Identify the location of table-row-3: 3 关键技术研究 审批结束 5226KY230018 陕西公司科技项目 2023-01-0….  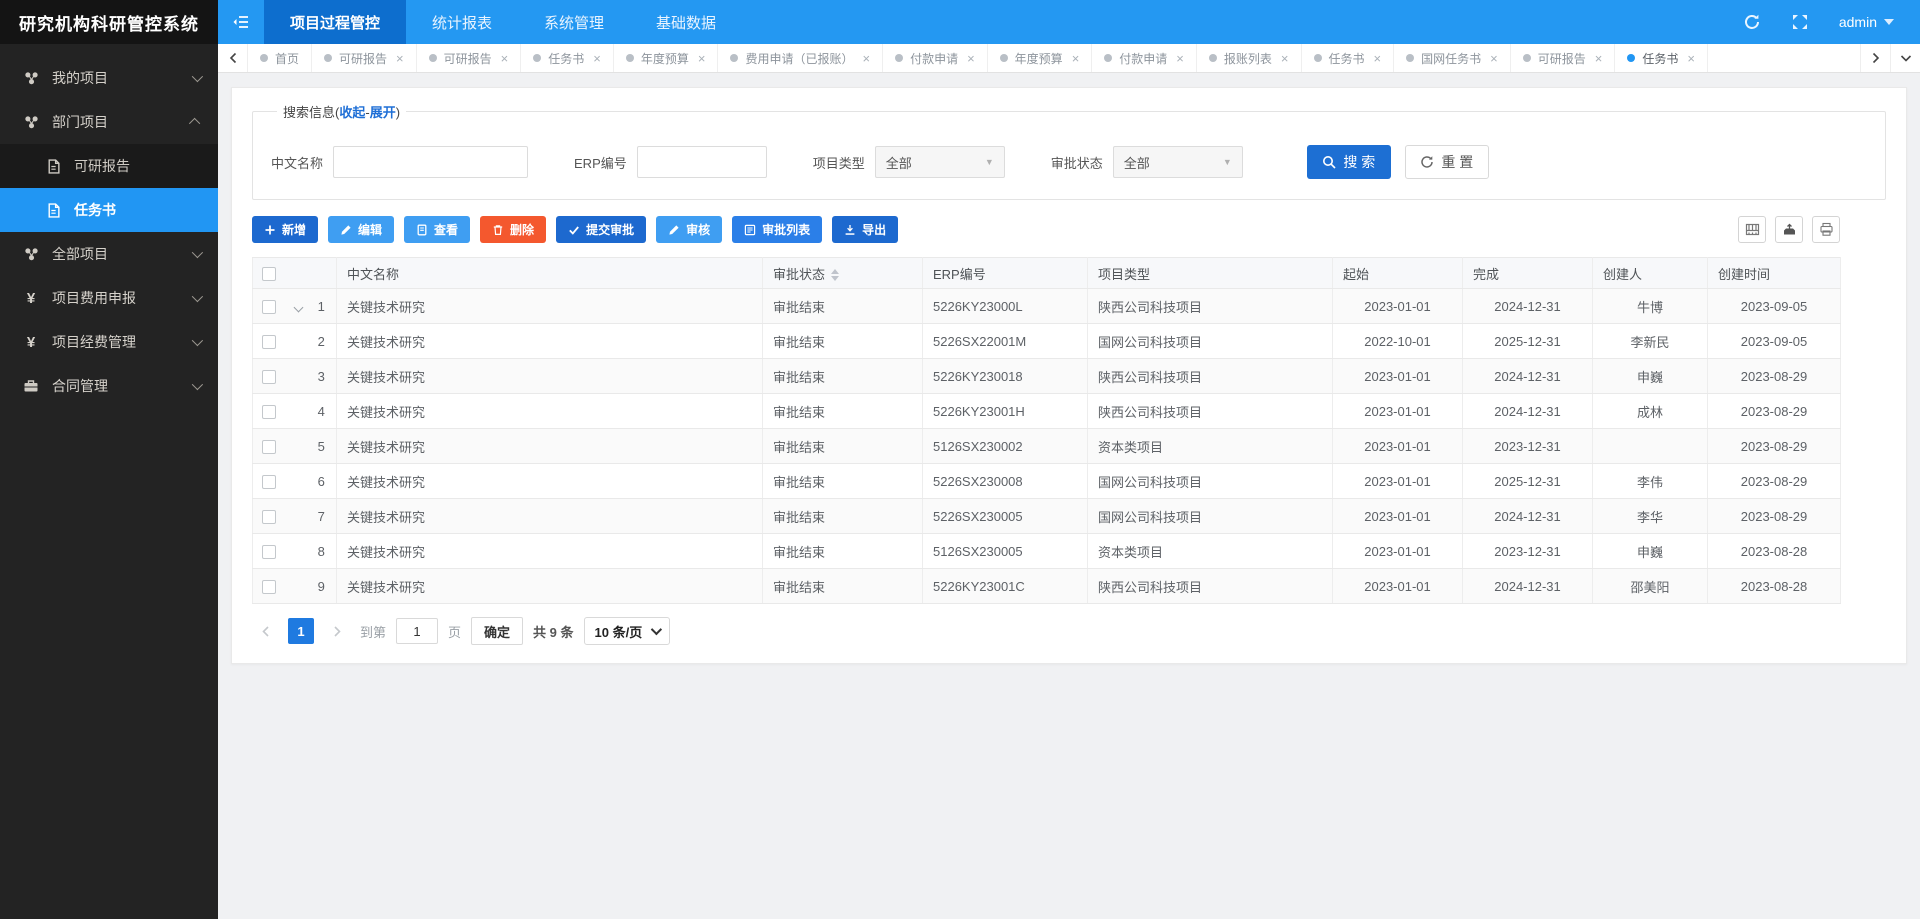
(1046, 376).